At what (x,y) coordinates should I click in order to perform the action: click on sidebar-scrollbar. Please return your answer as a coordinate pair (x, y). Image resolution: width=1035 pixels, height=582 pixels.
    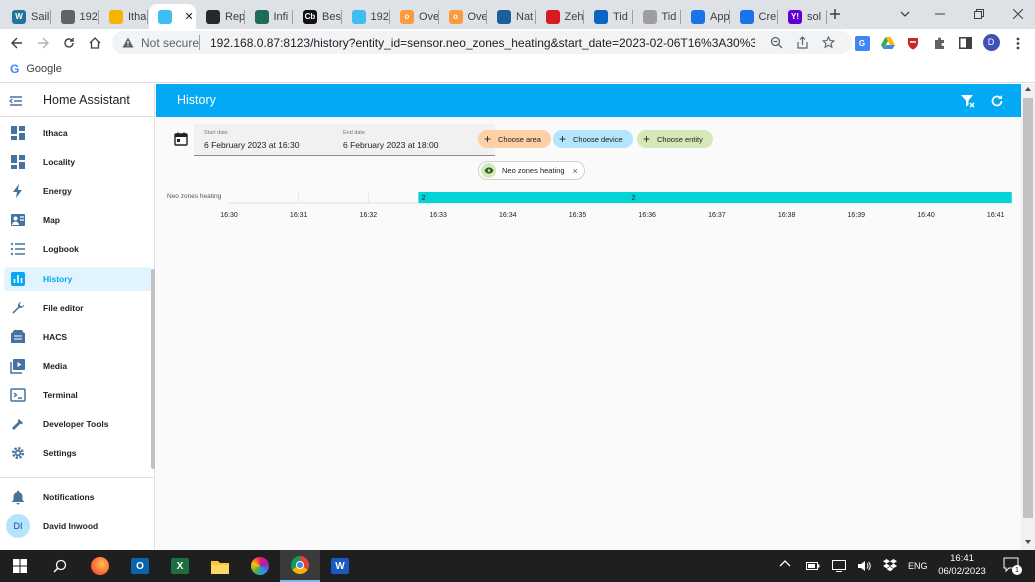
    Looking at the image, I should click on (153, 369).